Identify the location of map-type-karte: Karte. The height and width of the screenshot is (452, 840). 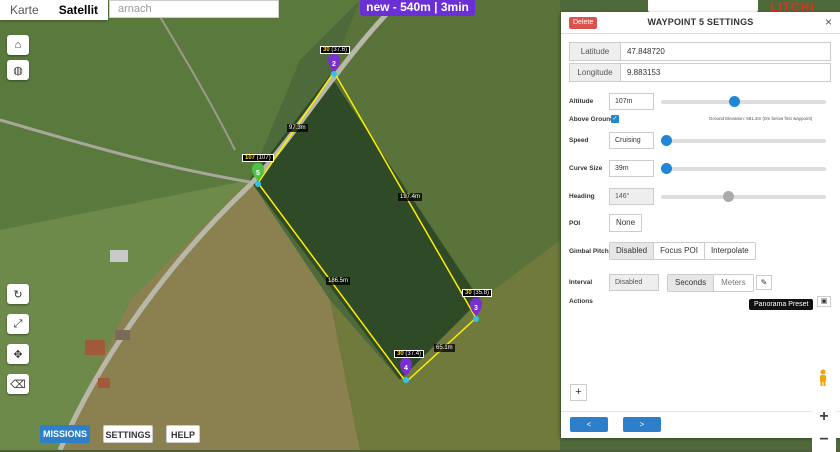
(24, 10).